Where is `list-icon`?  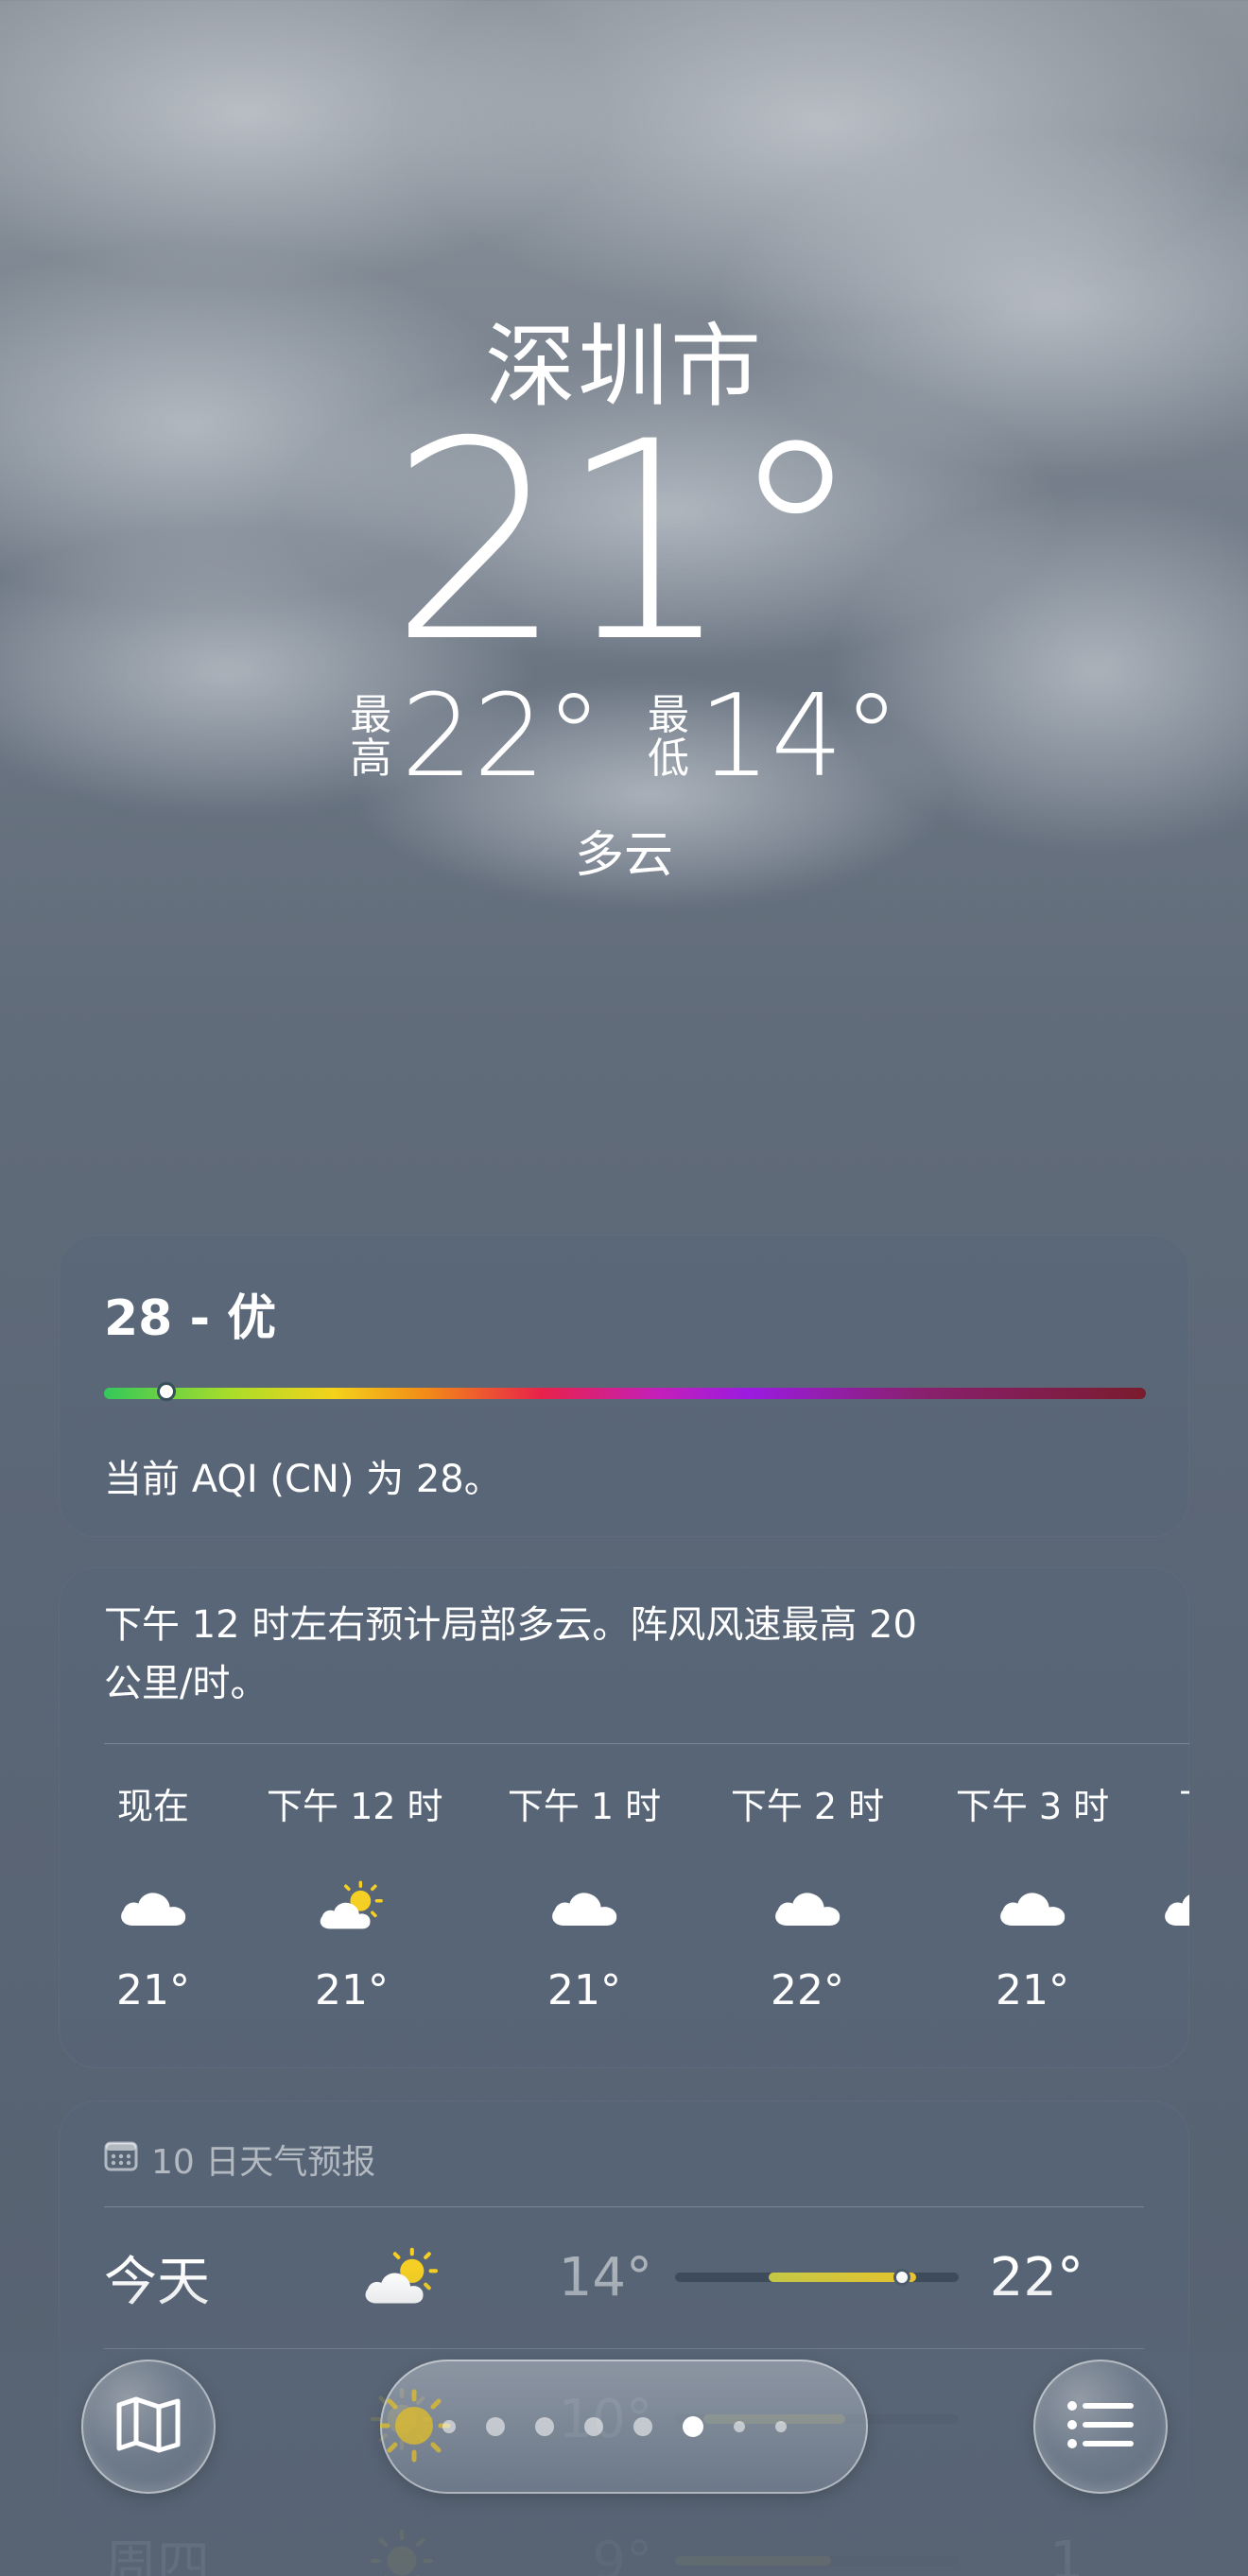
list-icon is located at coordinates (1100, 2426).